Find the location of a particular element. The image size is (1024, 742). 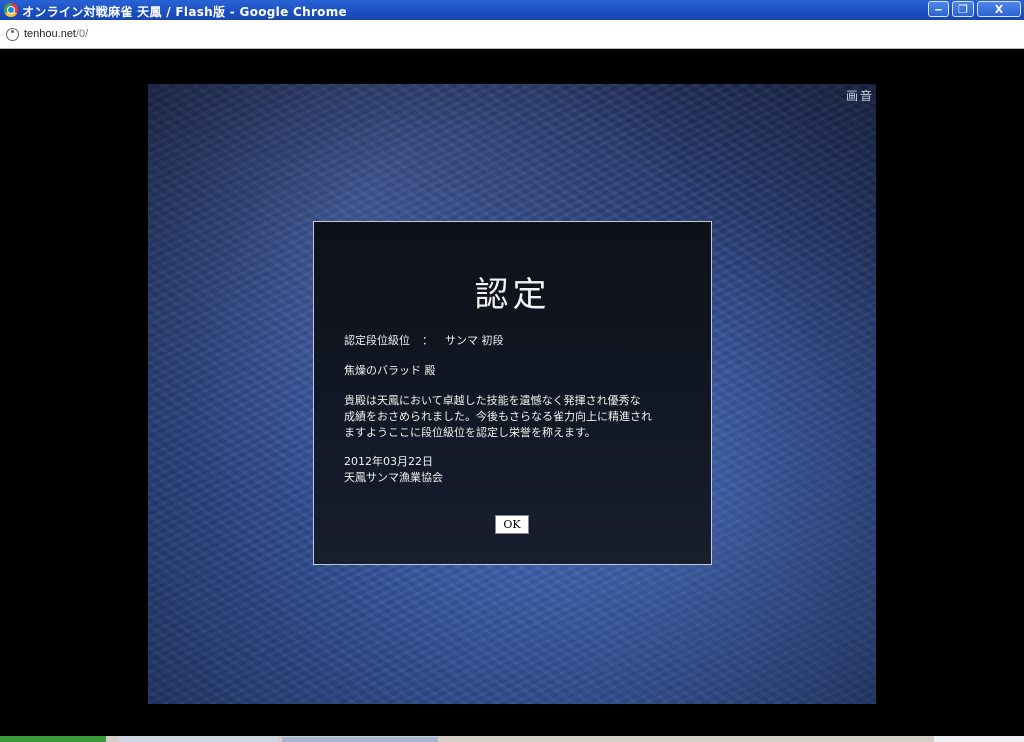

url-text: tenhou.net/0/ is located at coordinates (56, 34).